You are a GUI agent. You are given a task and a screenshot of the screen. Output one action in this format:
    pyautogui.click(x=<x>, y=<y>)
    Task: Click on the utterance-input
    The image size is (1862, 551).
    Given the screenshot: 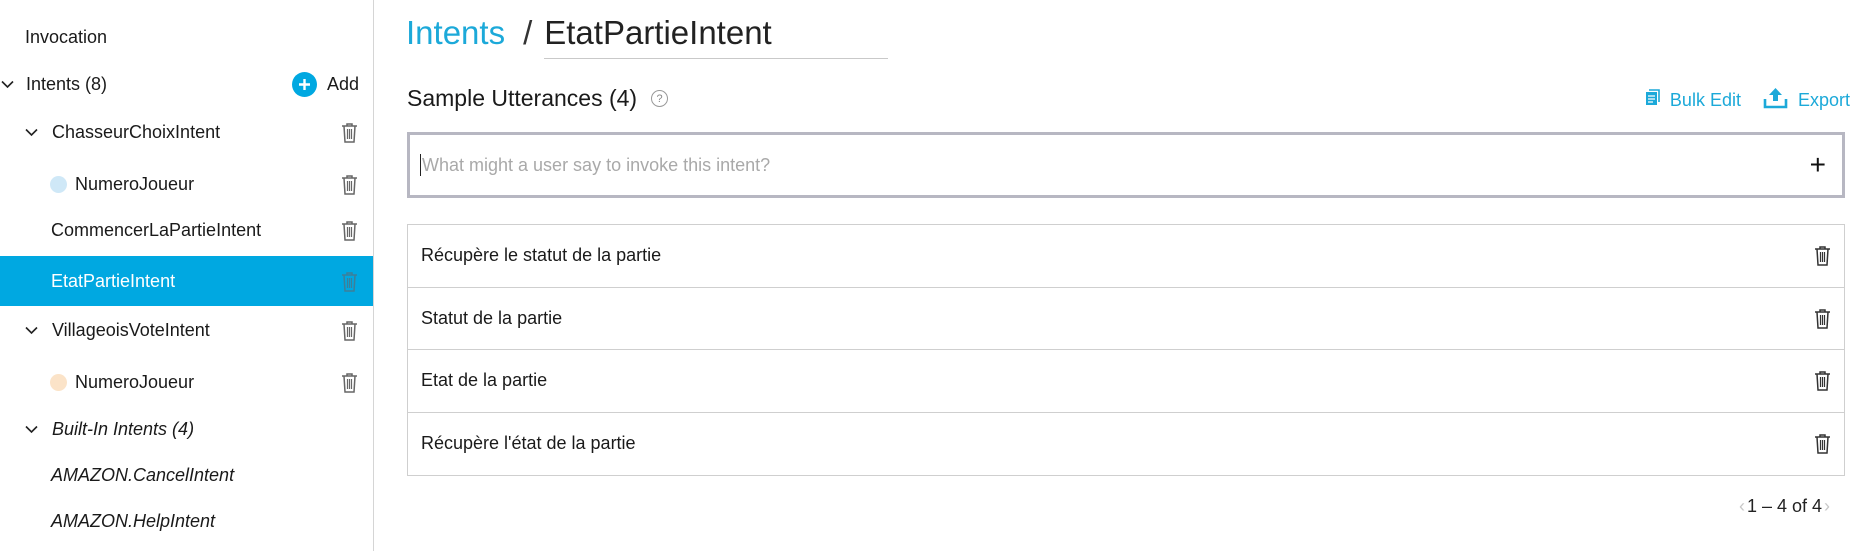 What is the action you would take?
    pyautogui.click(x=1116, y=165)
    